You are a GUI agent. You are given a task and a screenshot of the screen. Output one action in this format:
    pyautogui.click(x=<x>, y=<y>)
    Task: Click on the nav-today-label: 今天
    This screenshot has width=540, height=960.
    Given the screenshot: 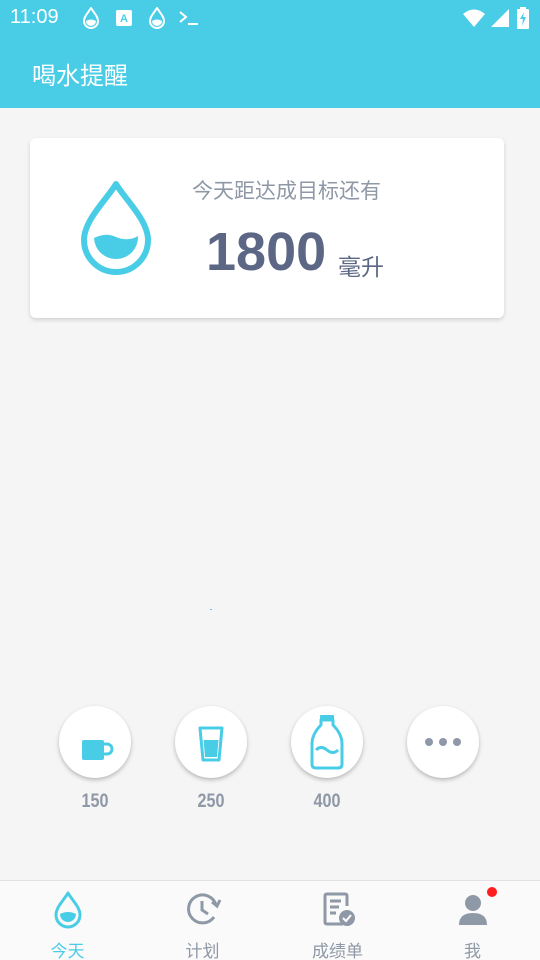 What is the action you would take?
    pyautogui.click(x=67, y=951)
    